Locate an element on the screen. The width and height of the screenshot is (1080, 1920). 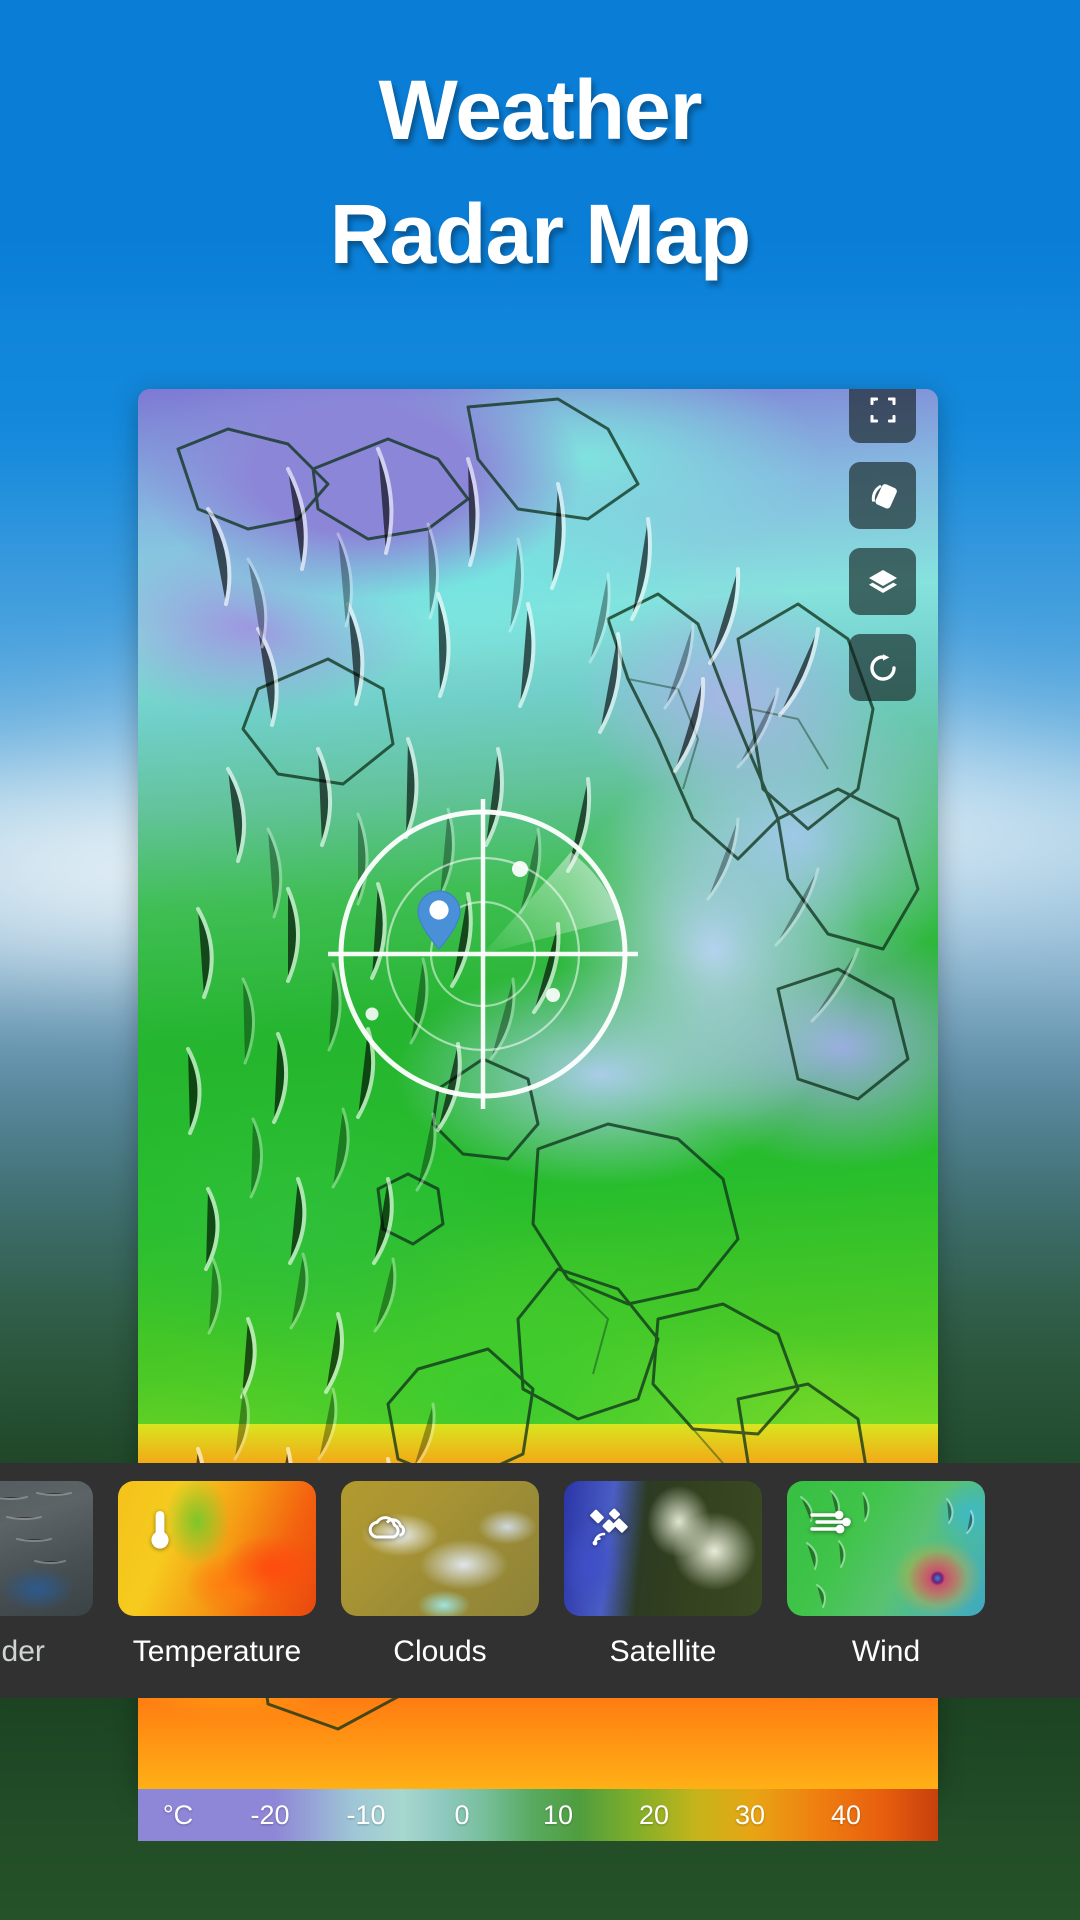
layer-tile-wind: Wind is located at coordinates (886, 1575).